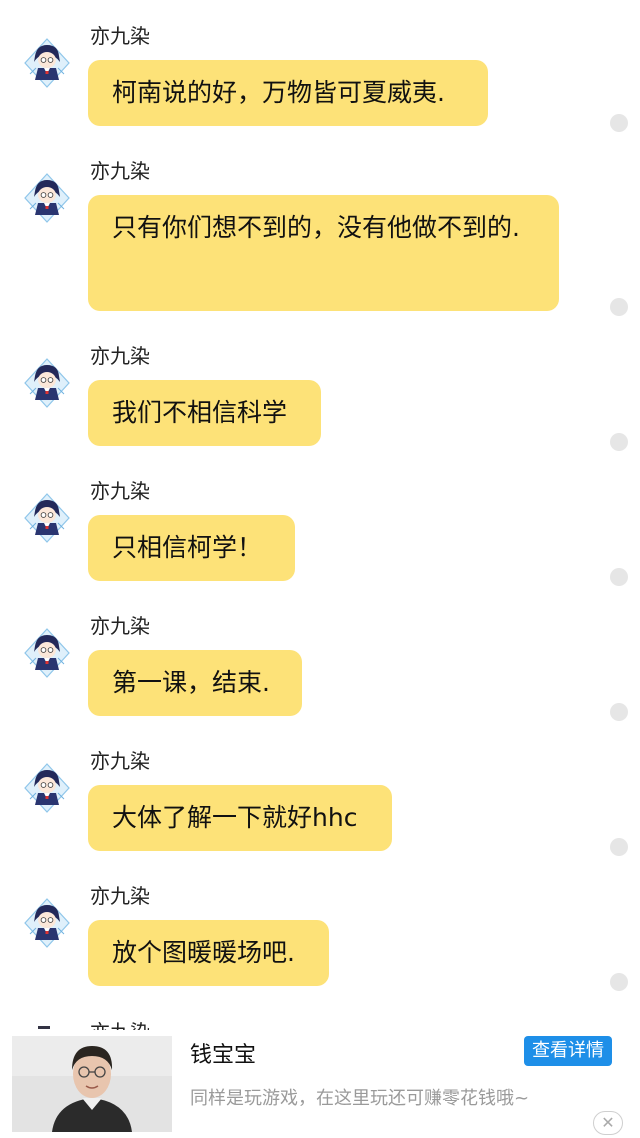 The image size is (640, 1138). Describe the element at coordinates (92, 1084) in the screenshot. I see `ad-image` at that location.